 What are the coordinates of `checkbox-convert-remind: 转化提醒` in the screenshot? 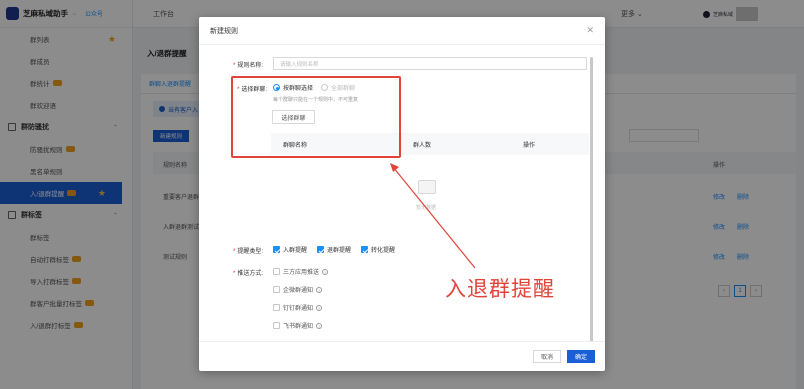 It's located at (378, 249).